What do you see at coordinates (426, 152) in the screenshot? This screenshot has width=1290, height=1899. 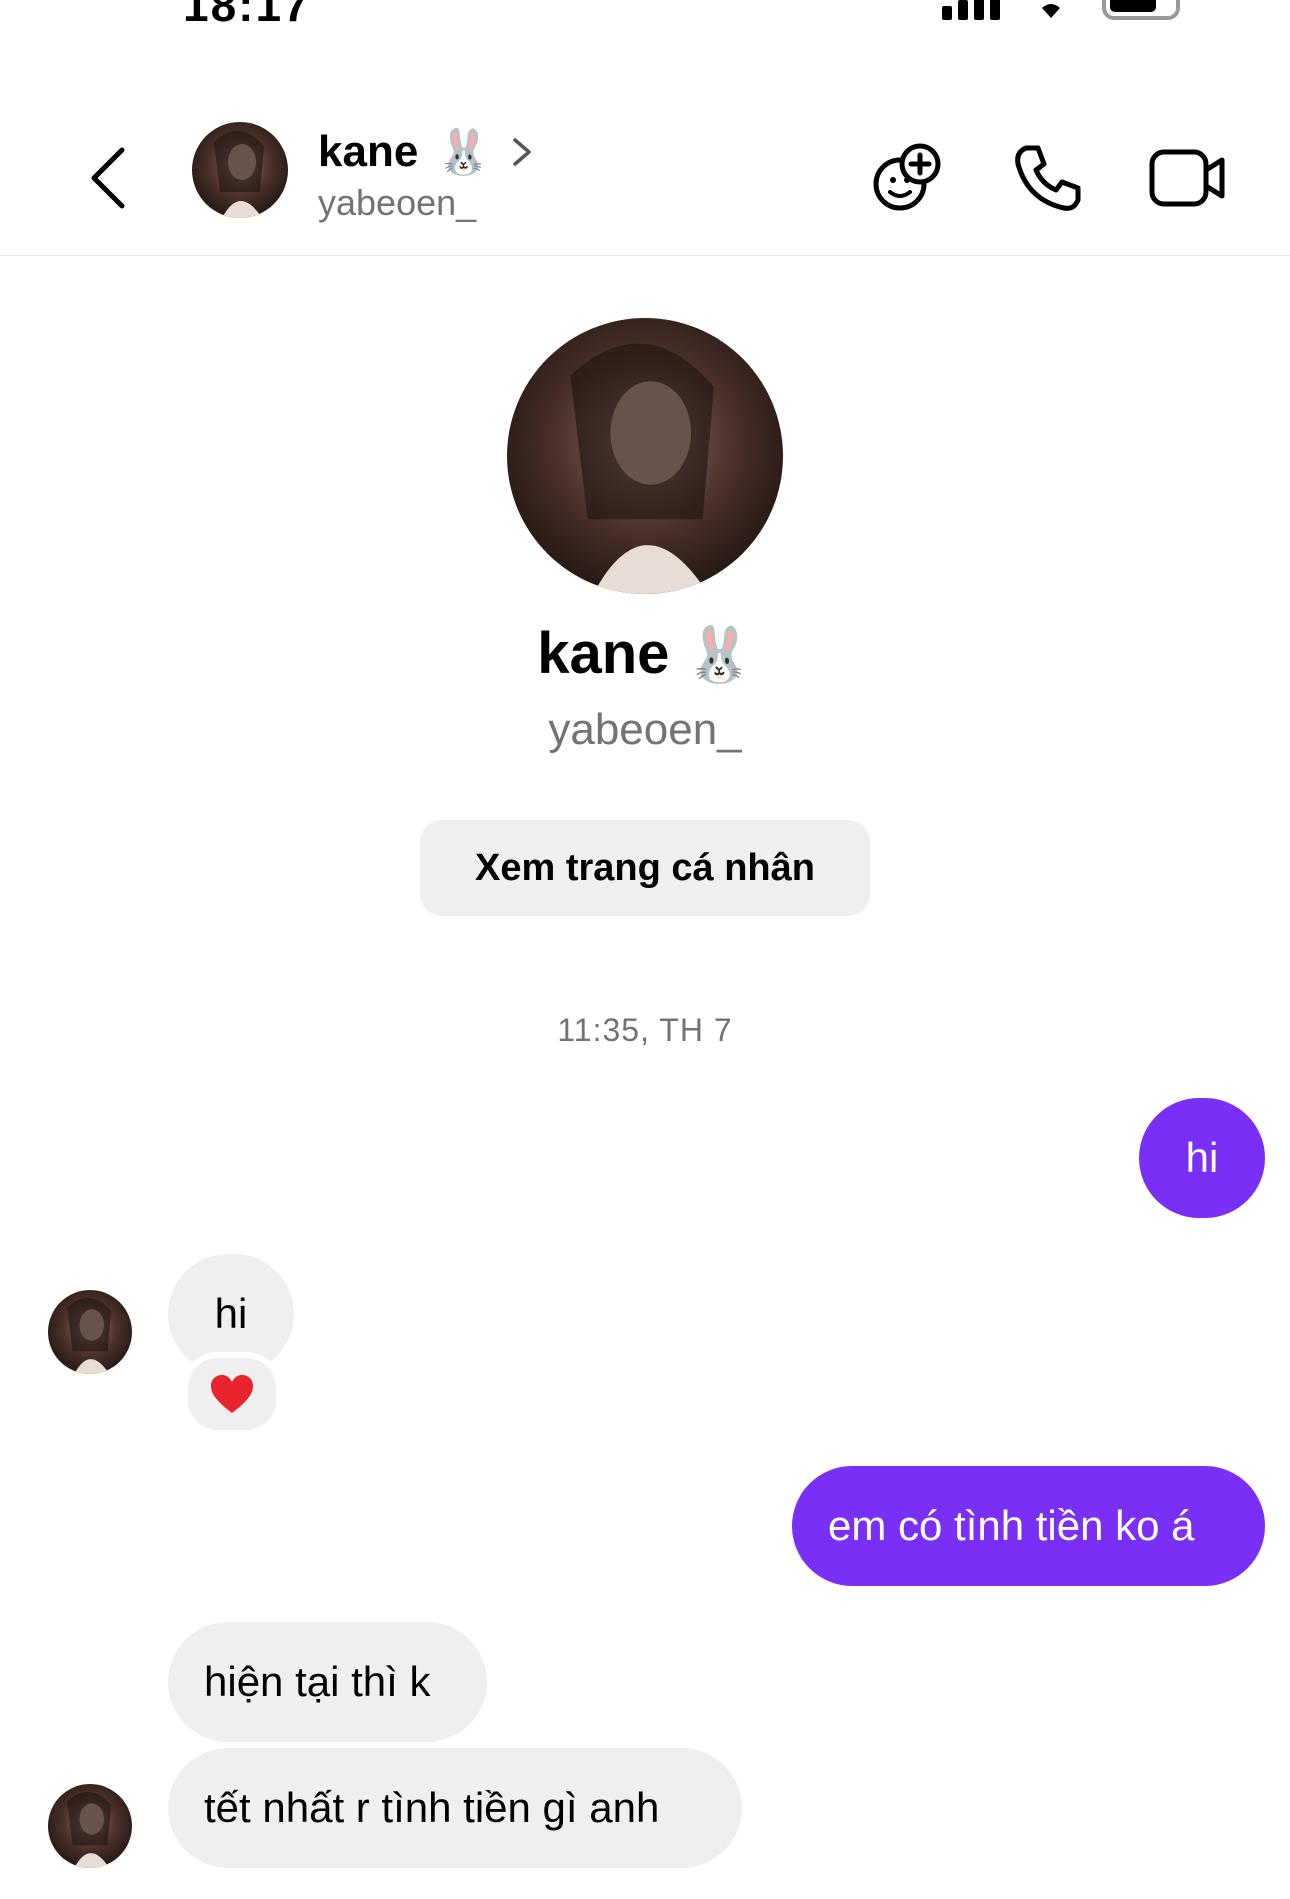 I see `header-profile-link: kane 🐰` at bounding box center [426, 152].